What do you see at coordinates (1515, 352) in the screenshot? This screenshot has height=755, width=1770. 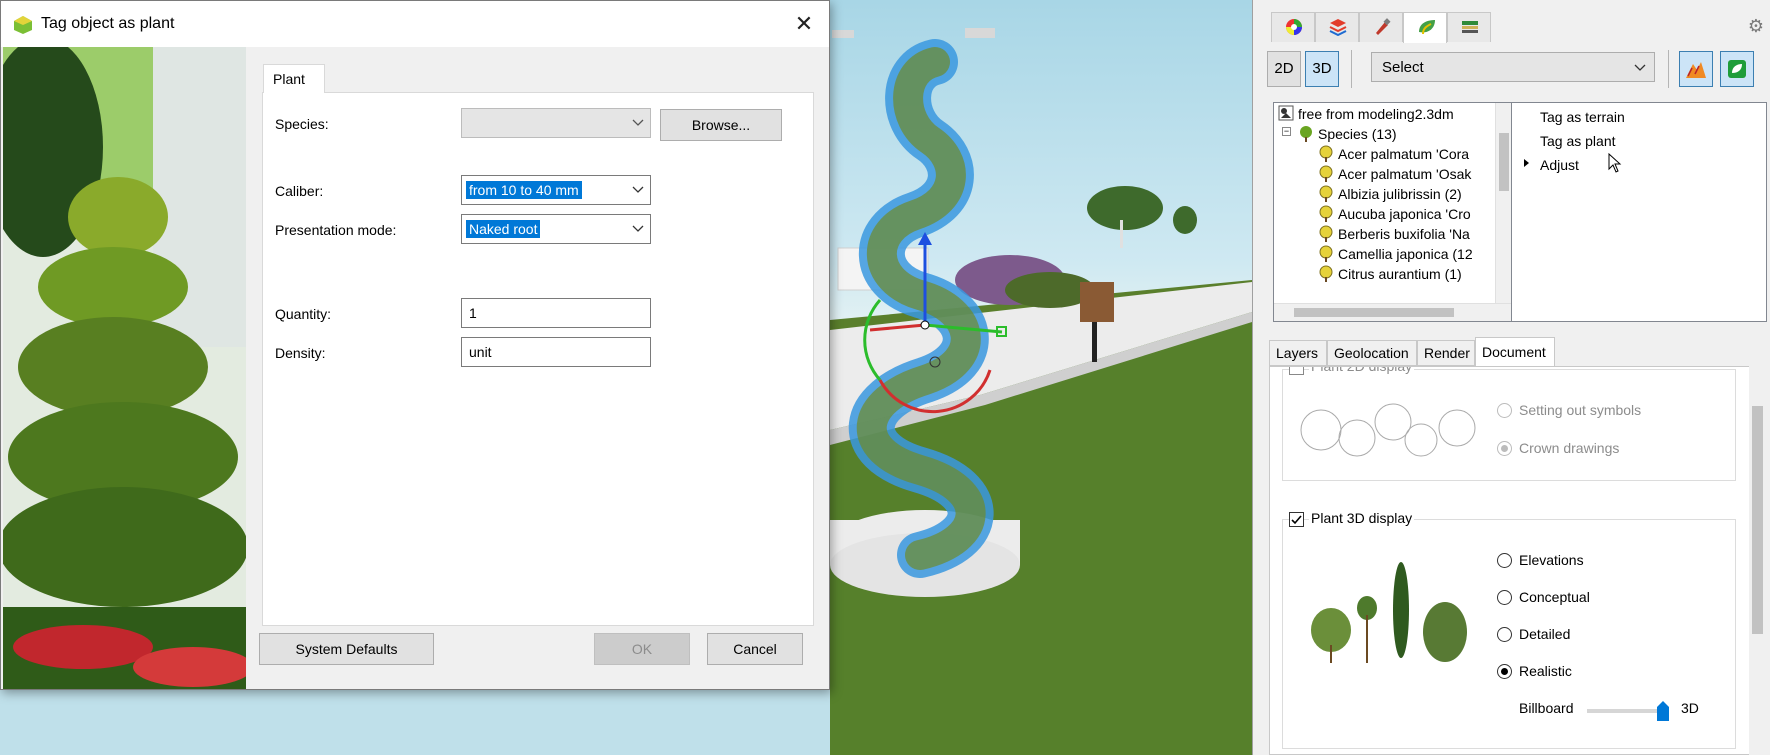 I see `tab-document: Document` at bounding box center [1515, 352].